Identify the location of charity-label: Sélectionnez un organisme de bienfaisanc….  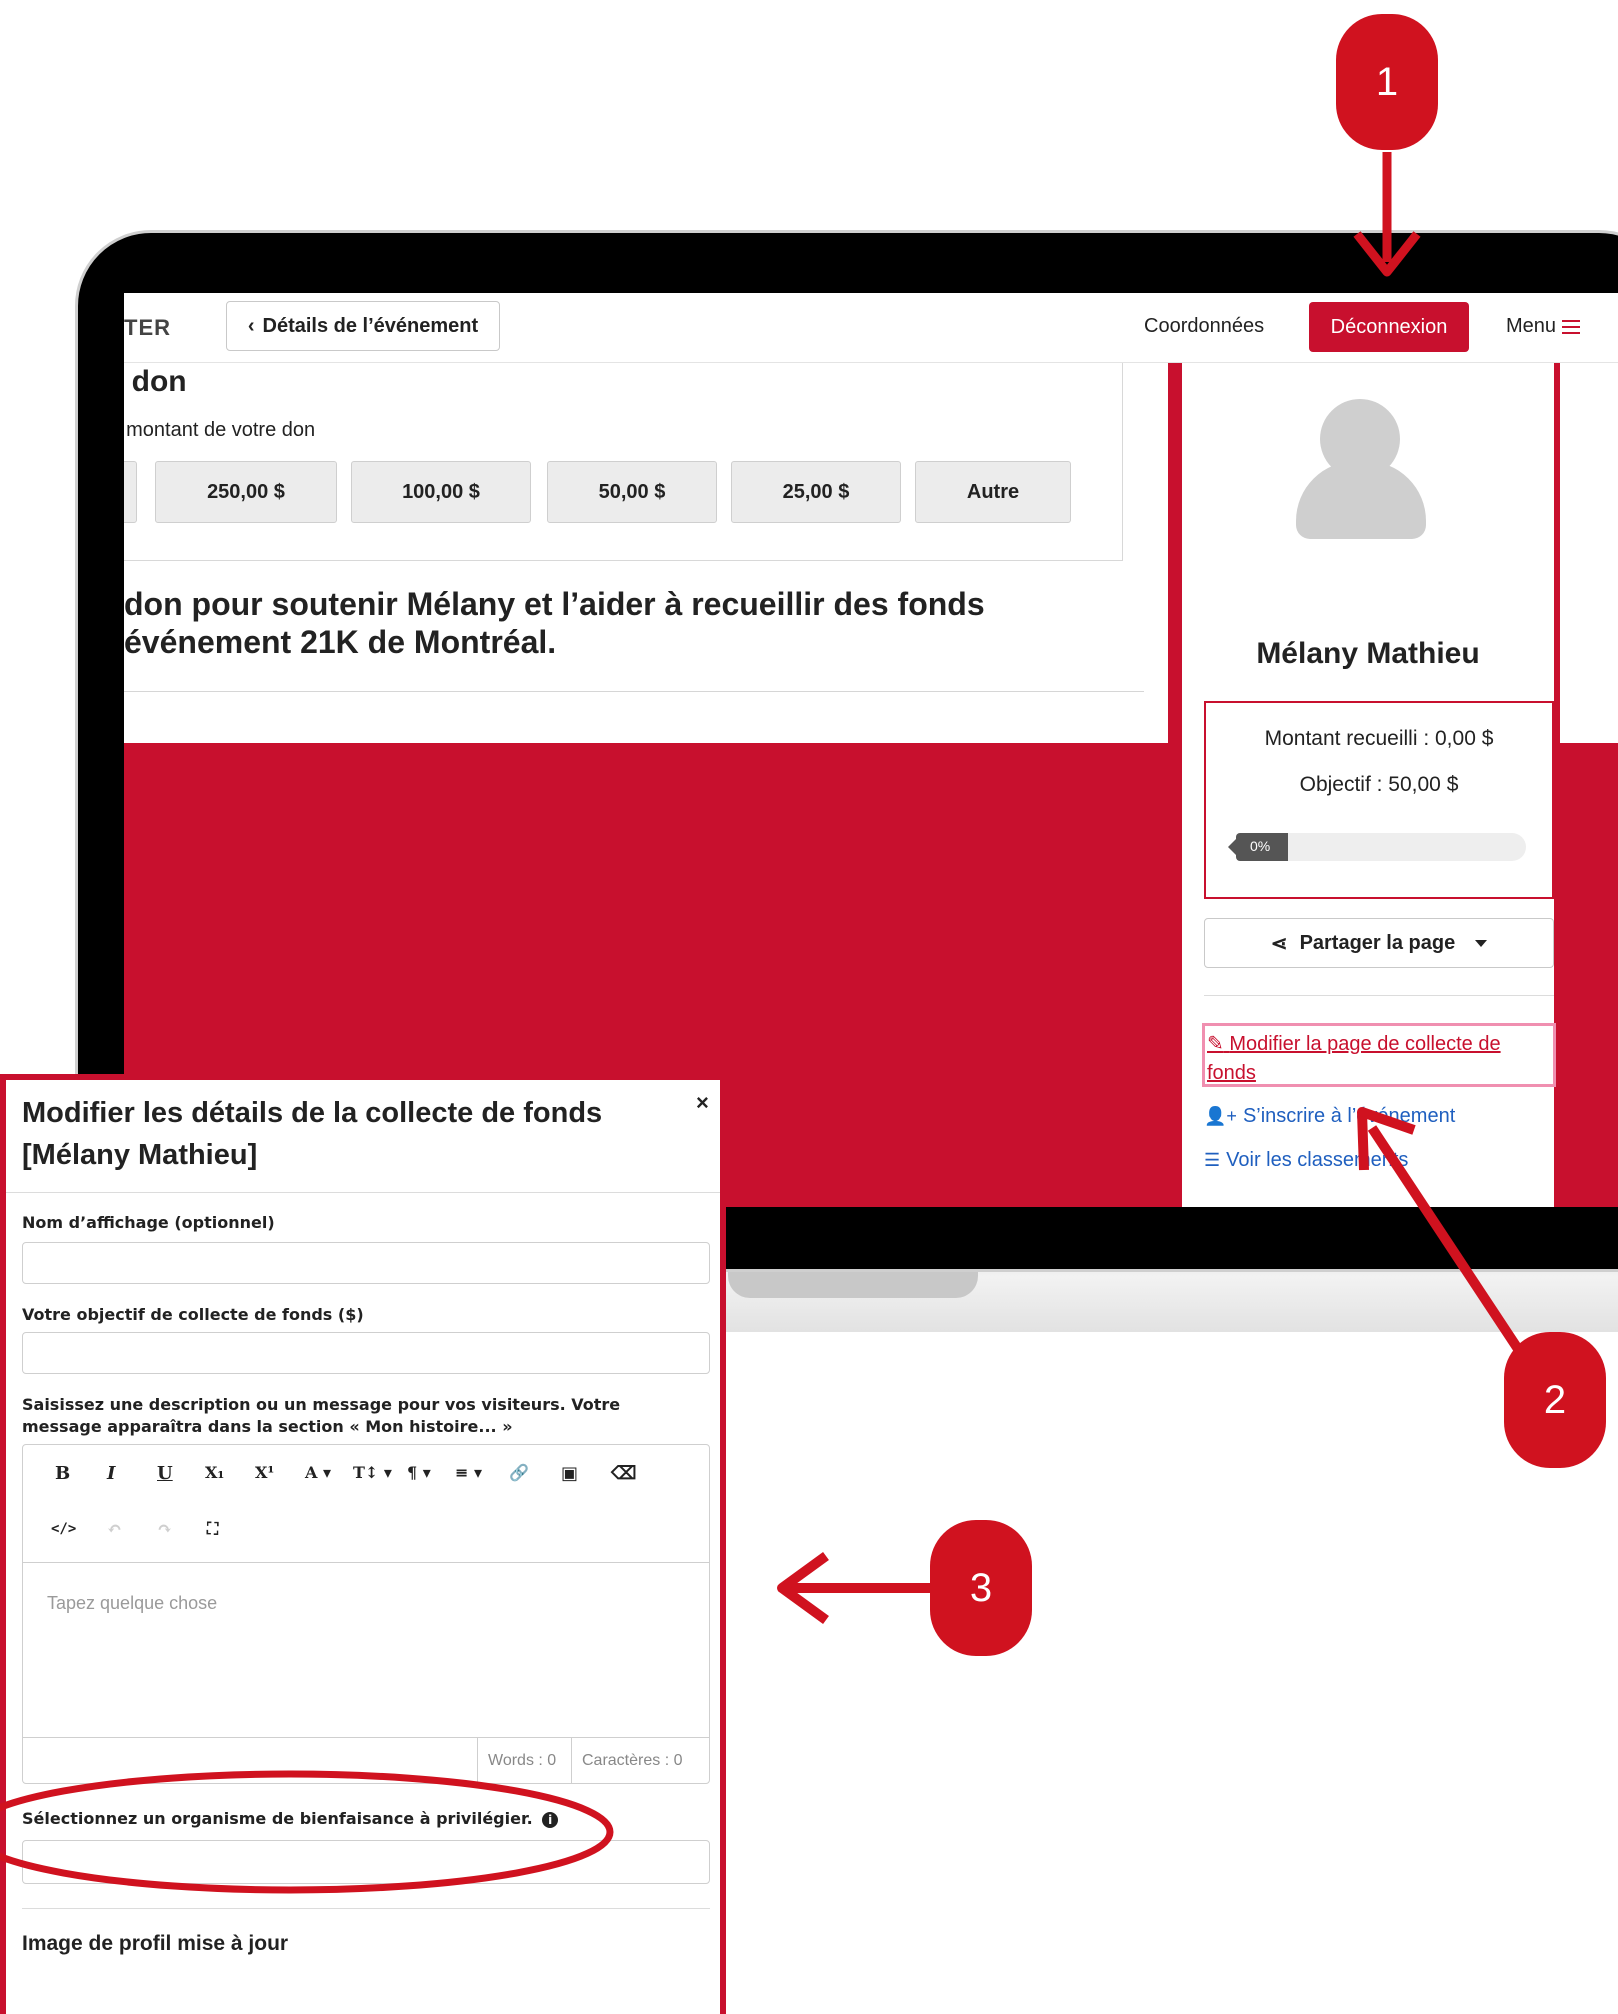
(362, 1819).